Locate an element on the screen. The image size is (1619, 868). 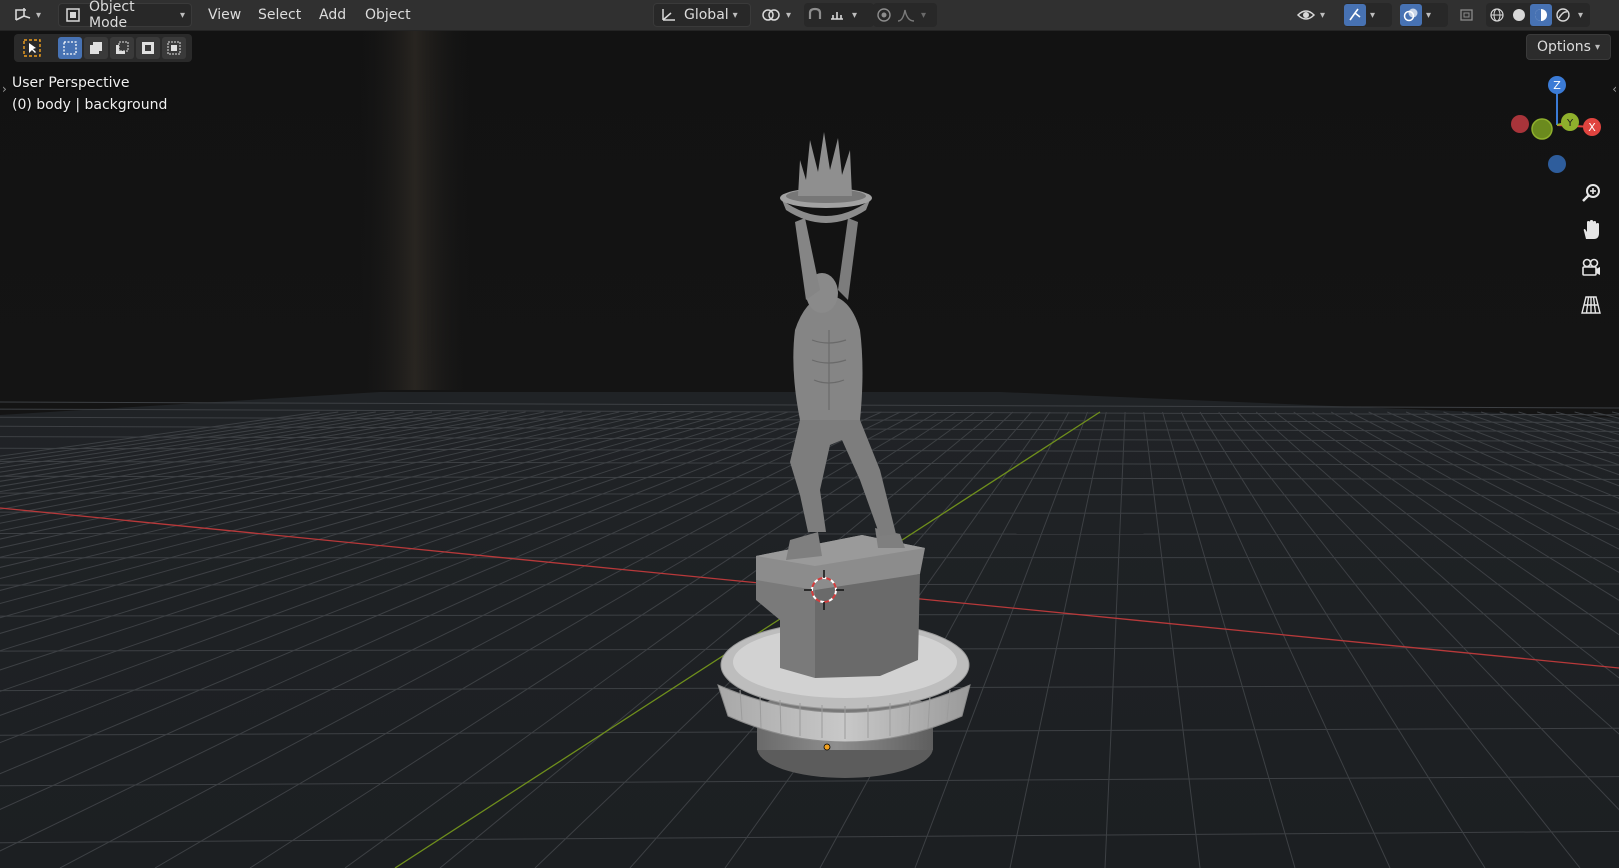
orientation-dropdown: Global ▾ is located at coordinates (702, 15).